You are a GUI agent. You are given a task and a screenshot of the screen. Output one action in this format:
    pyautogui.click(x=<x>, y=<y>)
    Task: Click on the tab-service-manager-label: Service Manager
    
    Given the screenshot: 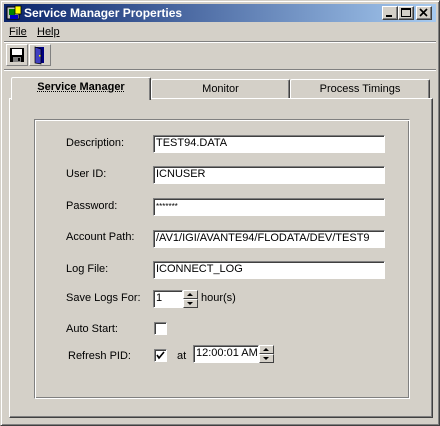 What is the action you would take?
    pyautogui.click(x=81, y=87)
    